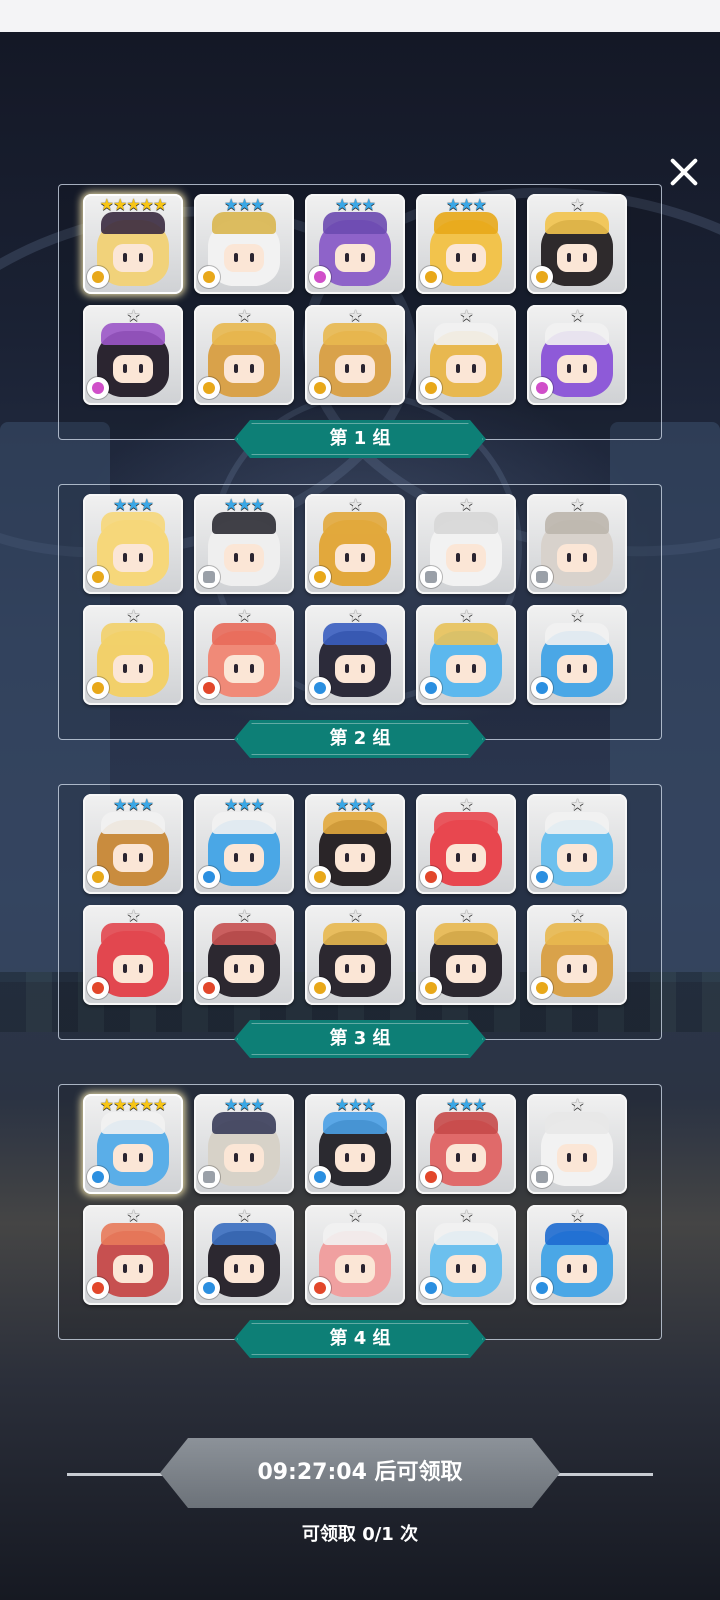  Describe the element at coordinates (360, 1534) in the screenshot. I see `claim-count: 可领取 0/1 次` at that location.